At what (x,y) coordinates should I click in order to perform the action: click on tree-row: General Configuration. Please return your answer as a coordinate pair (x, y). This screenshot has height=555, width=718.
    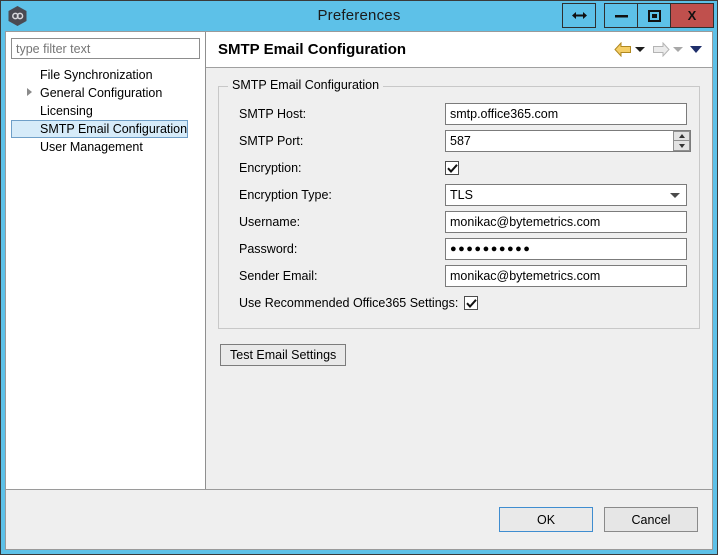
    Looking at the image, I should click on (105, 93).